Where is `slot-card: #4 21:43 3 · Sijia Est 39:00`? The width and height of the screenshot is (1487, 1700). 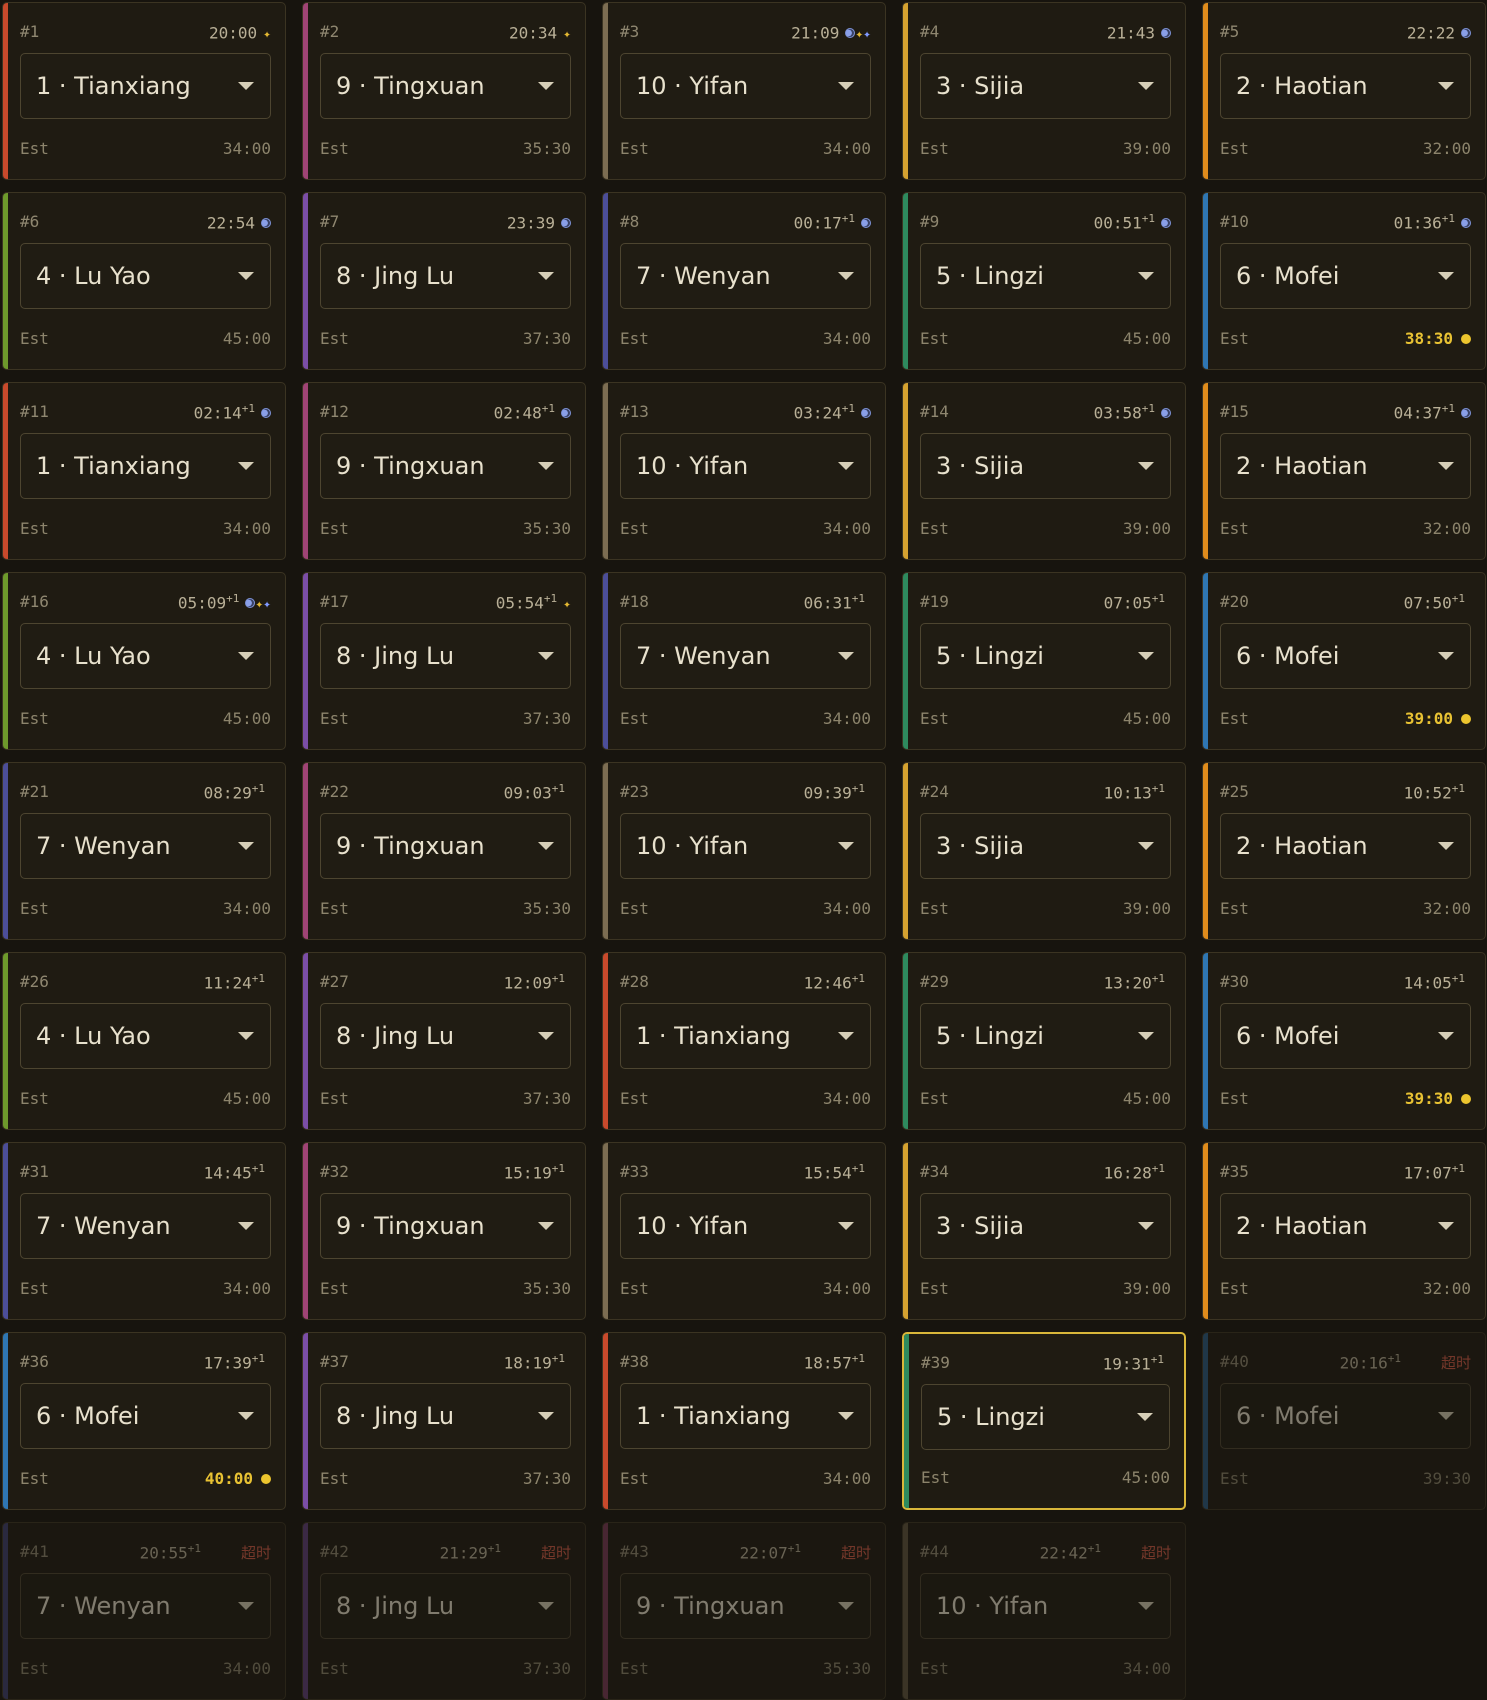
slot-card: #4 21:43 3 · Sijia Est 39:00 is located at coordinates (1044, 91).